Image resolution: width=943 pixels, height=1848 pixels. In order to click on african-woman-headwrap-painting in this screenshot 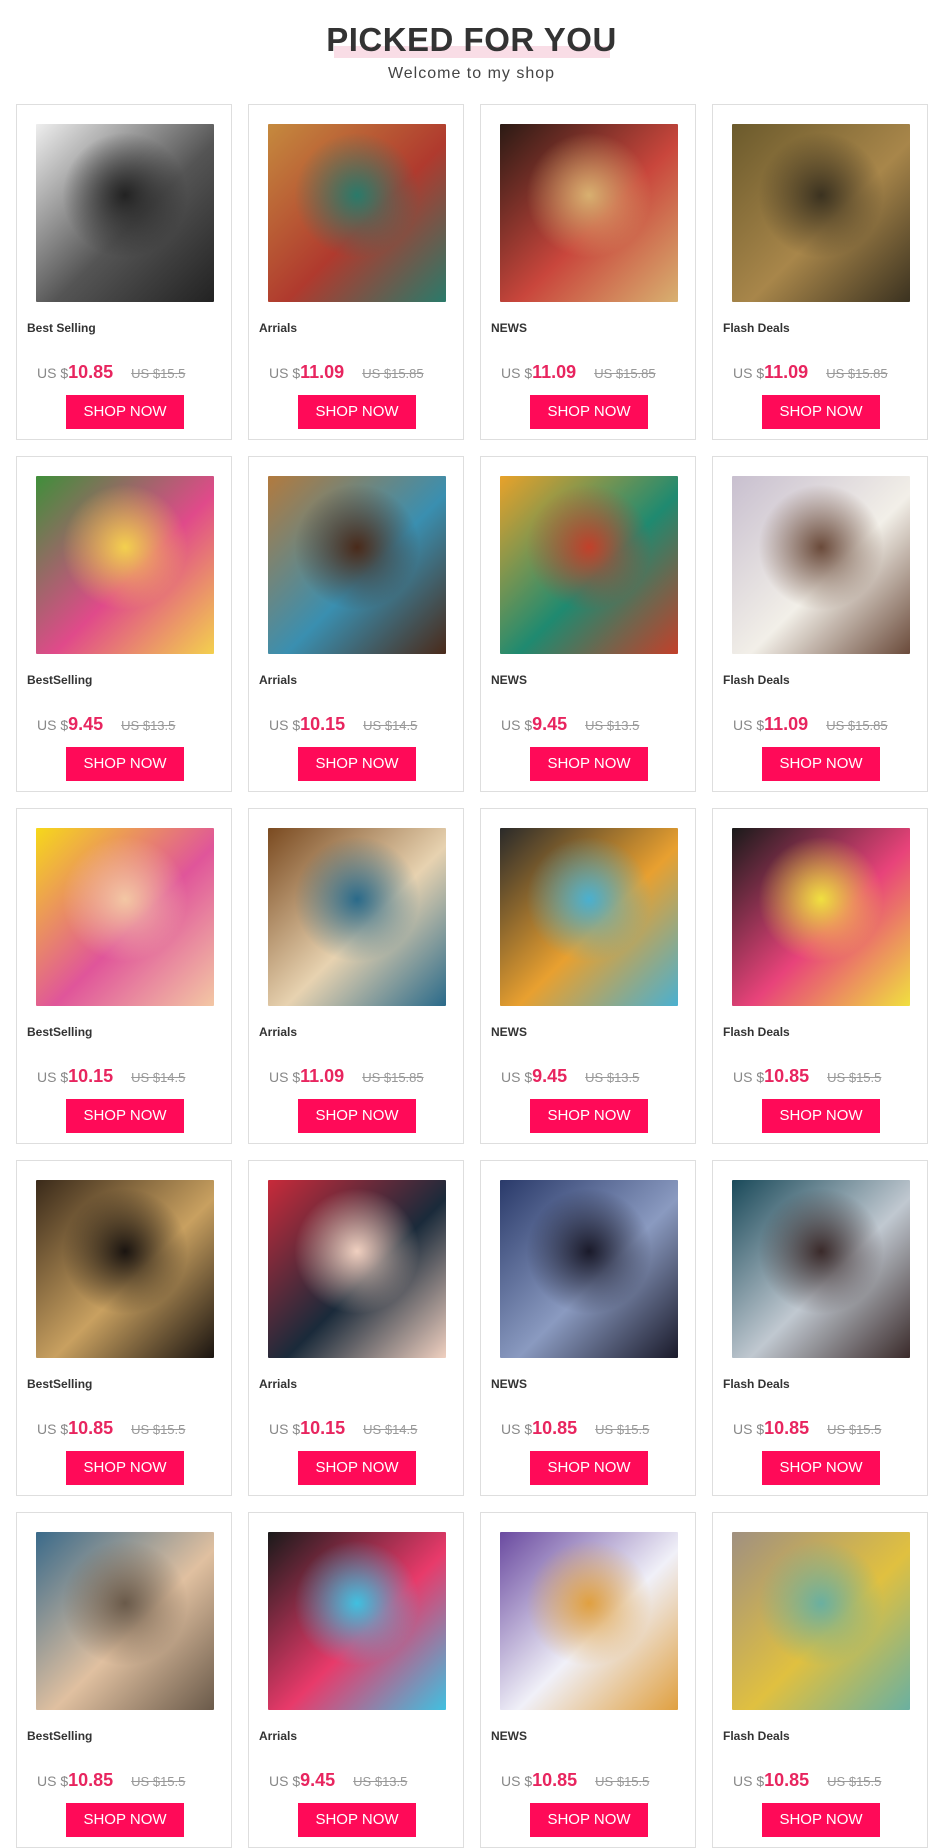, I will do `click(357, 565)`.